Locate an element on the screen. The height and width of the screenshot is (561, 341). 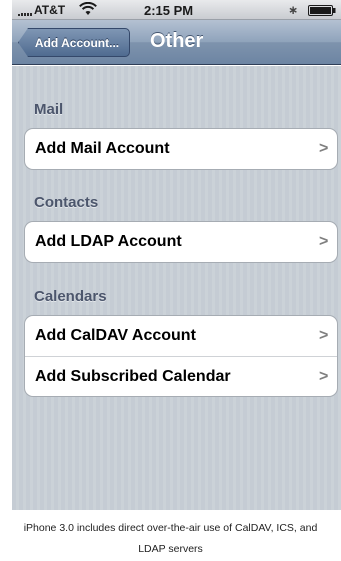
add-subscribed-calendar-row: Add Subscribed Calendar > is located at coordinates (181, 376).